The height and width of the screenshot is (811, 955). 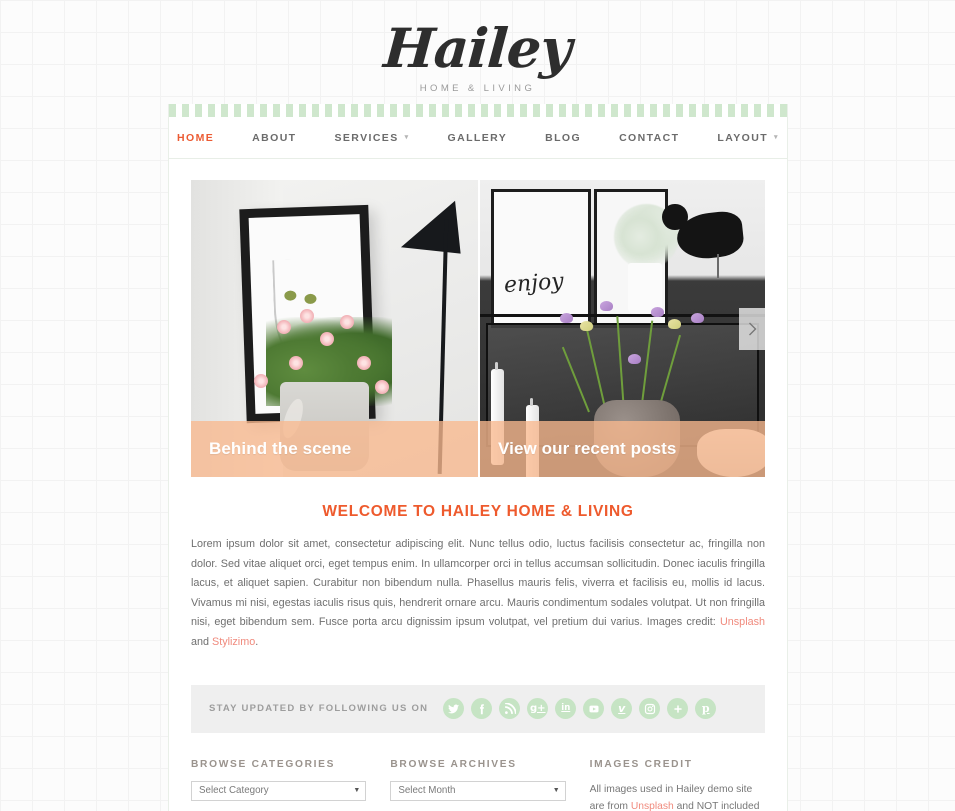 I want to click on nav-label: GALLERY, so click(x=477, y=137).